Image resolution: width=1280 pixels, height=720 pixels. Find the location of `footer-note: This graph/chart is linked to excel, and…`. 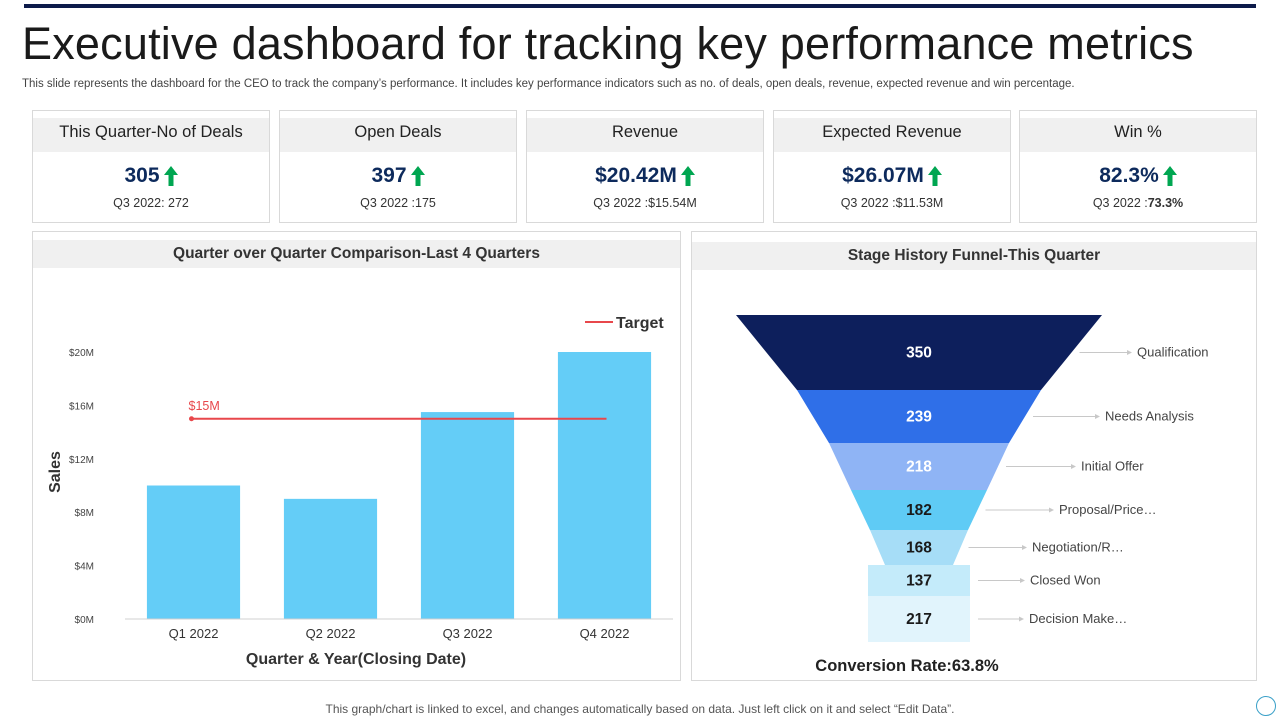

footer-note: This graph/chart is linked to excel, and… is located at coordinates (640, 709).